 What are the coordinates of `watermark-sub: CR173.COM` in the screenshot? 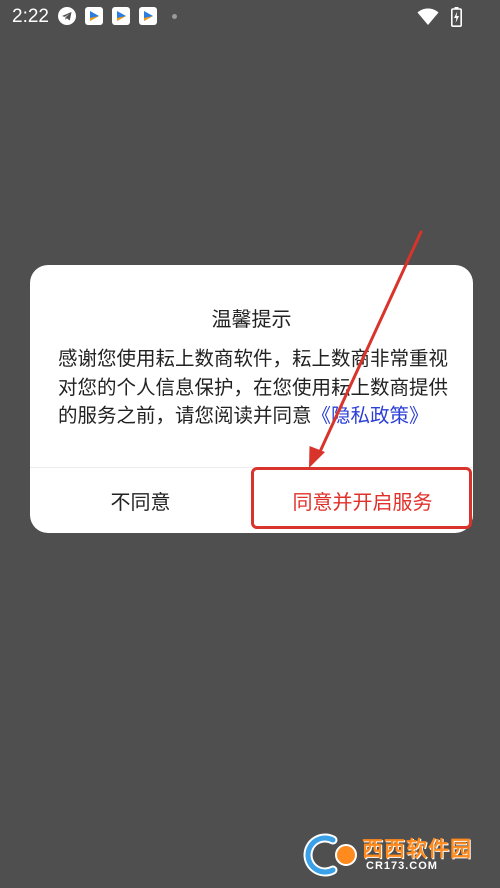 It's located at (402, 866).